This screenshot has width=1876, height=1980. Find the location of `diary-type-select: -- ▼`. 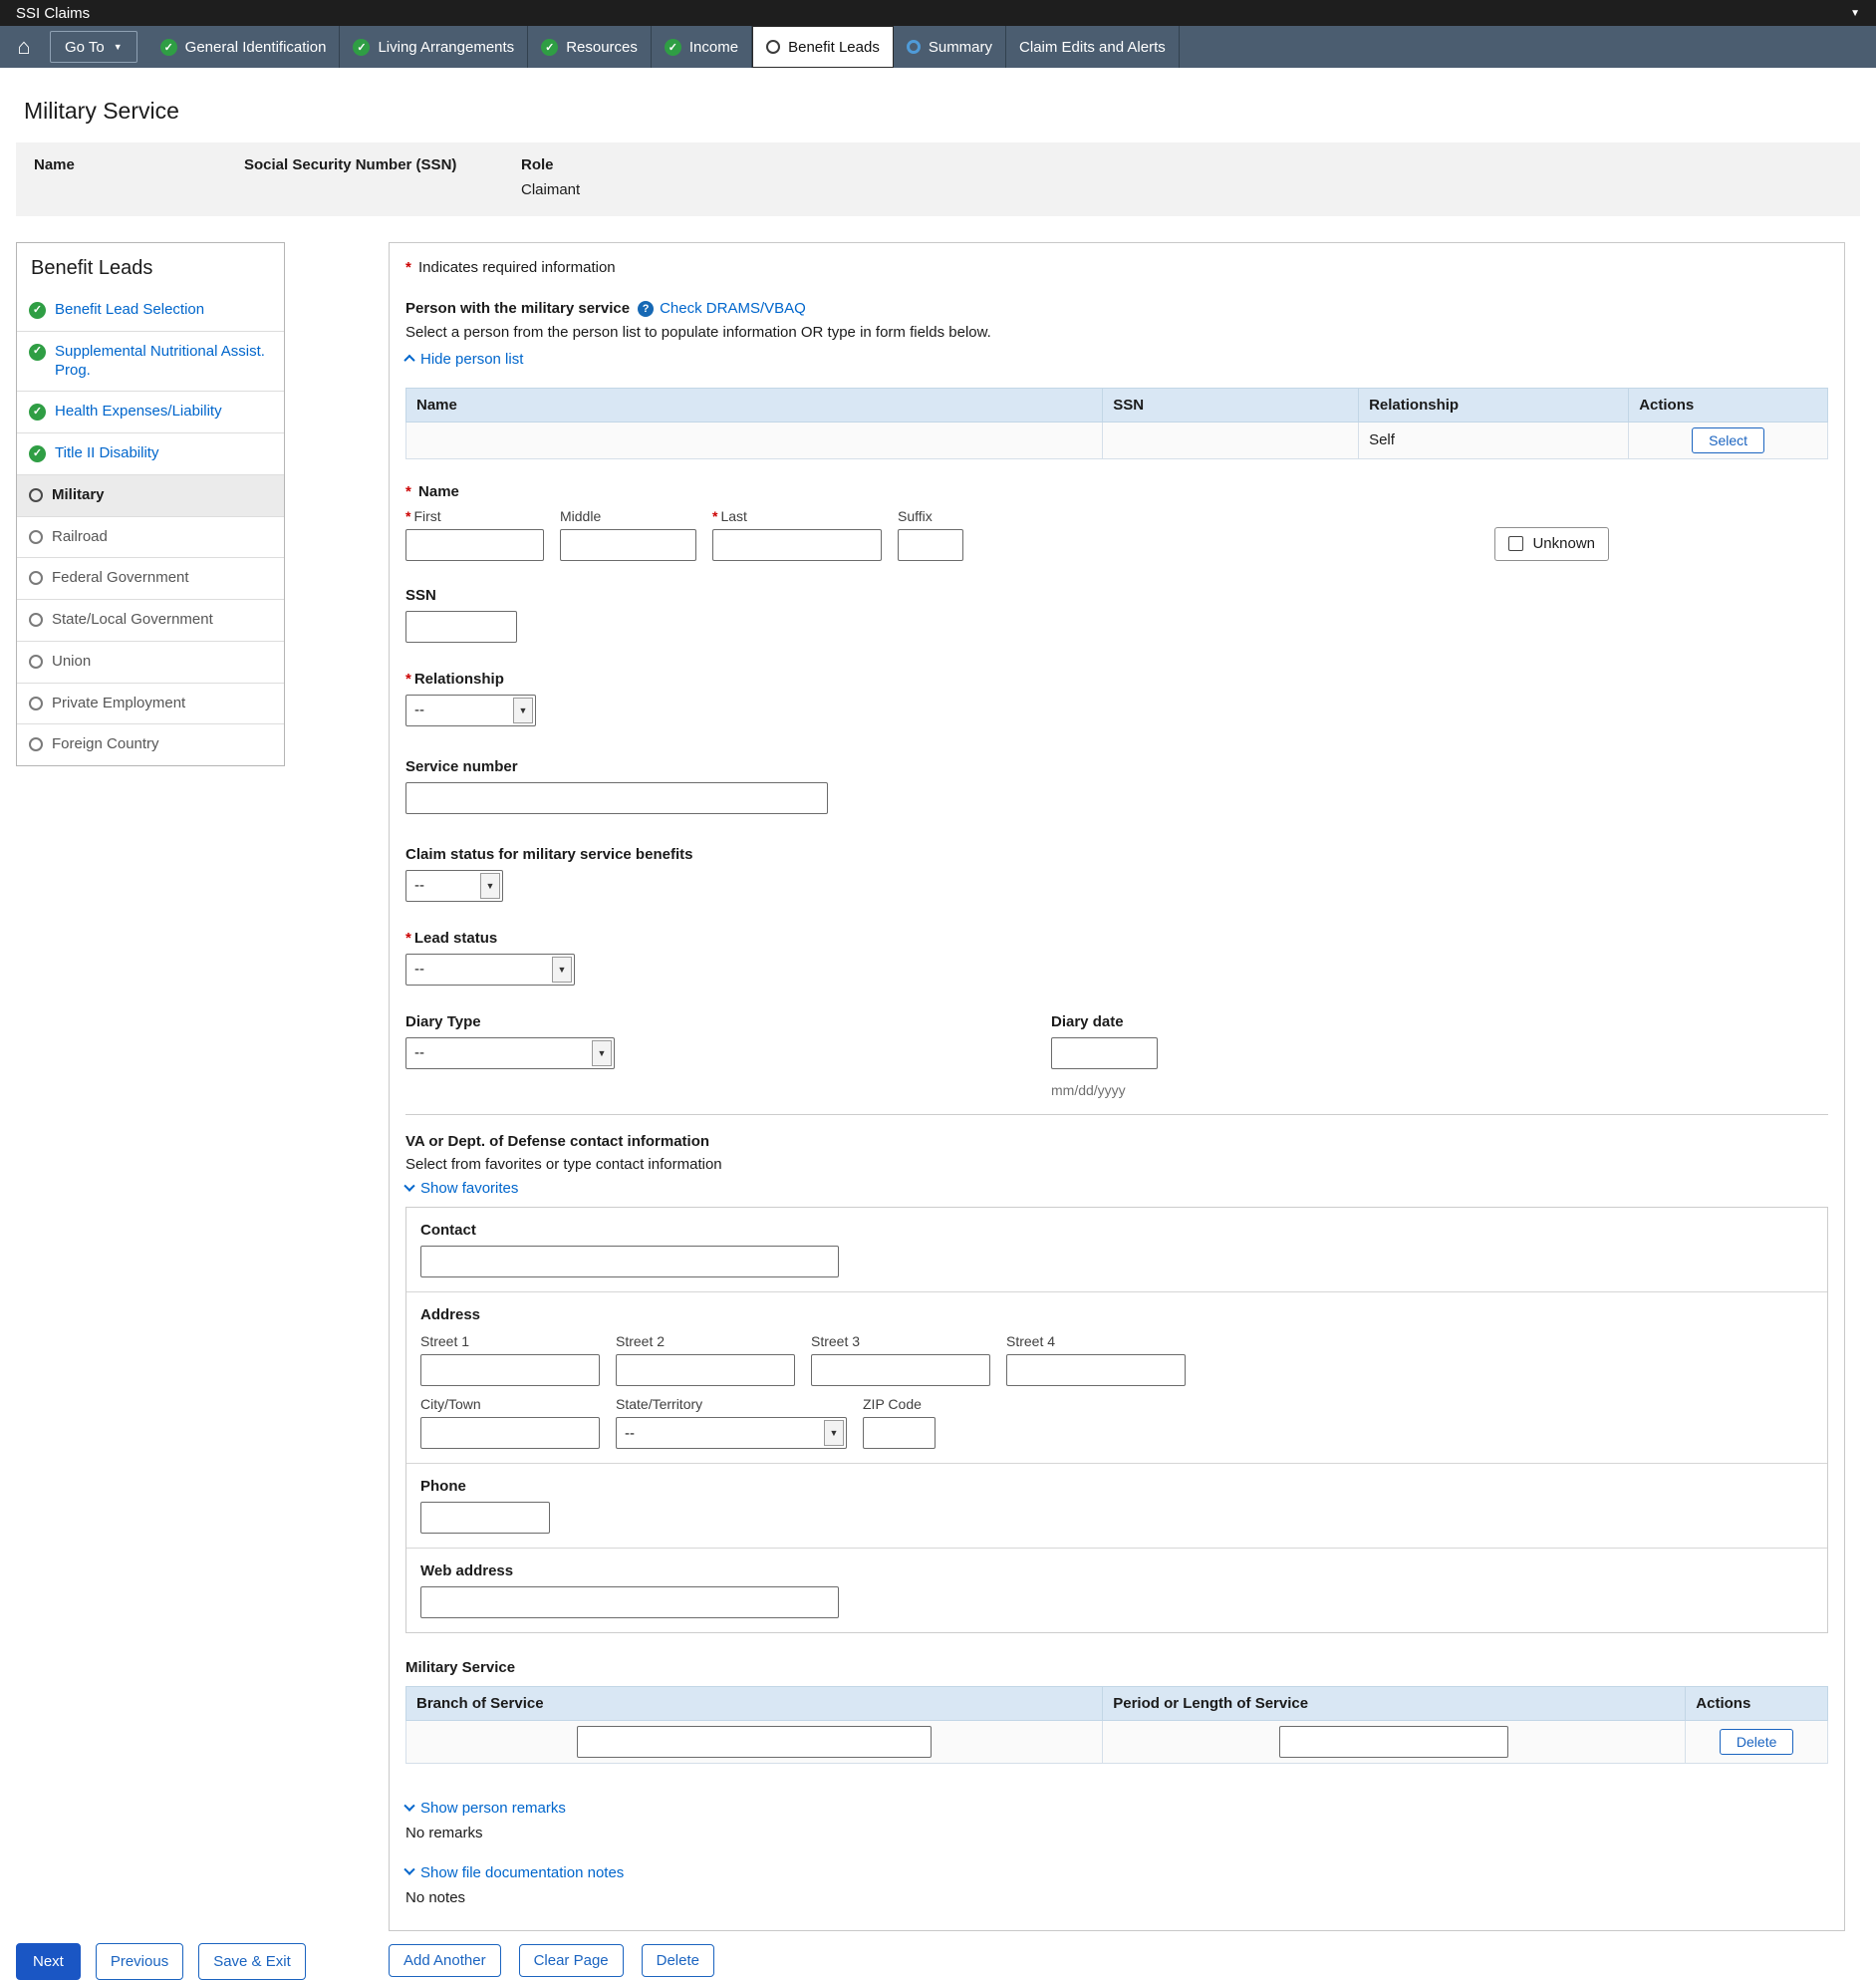

diary-type-select: -- ▼ is located at coordinates (510, 1052).